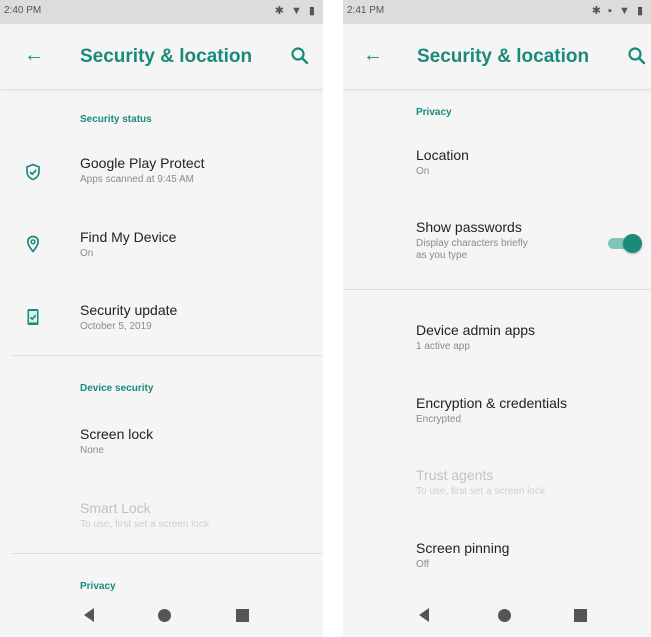  What do you see at coordinates (137, 179) in the screenshot?
I see `item-summary: Apps scanned at 9:45 AM` at bounding box center [137, 179].